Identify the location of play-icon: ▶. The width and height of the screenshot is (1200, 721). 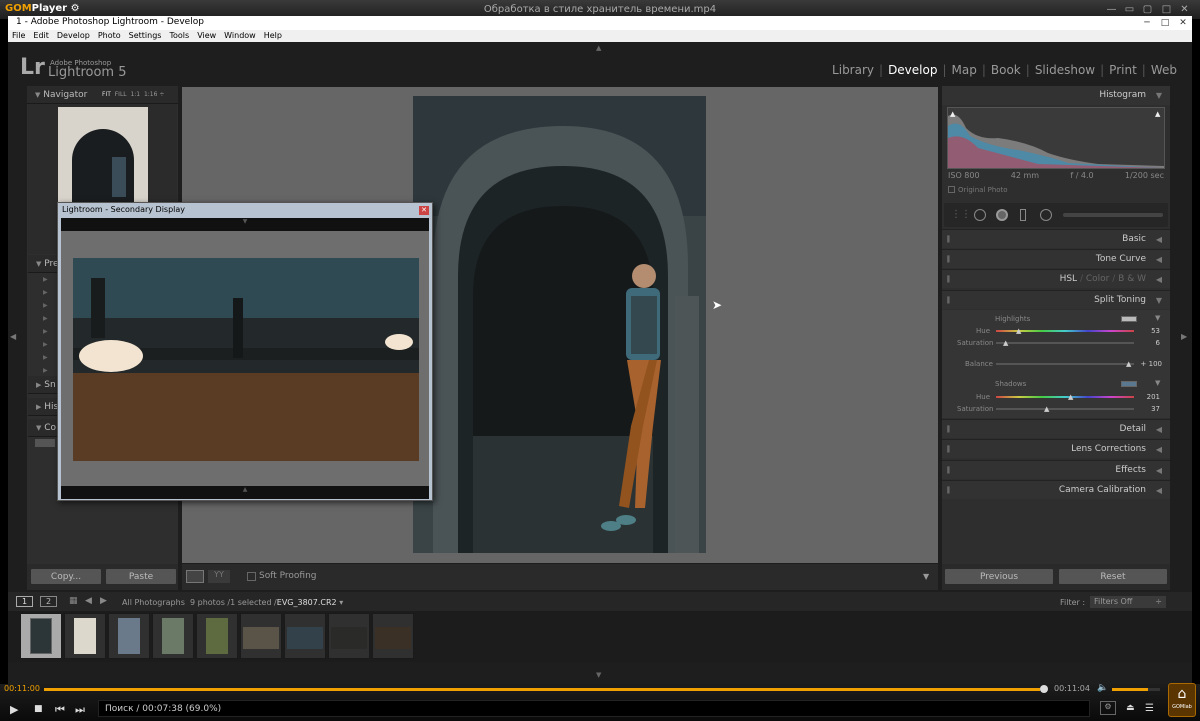
(14, 709).